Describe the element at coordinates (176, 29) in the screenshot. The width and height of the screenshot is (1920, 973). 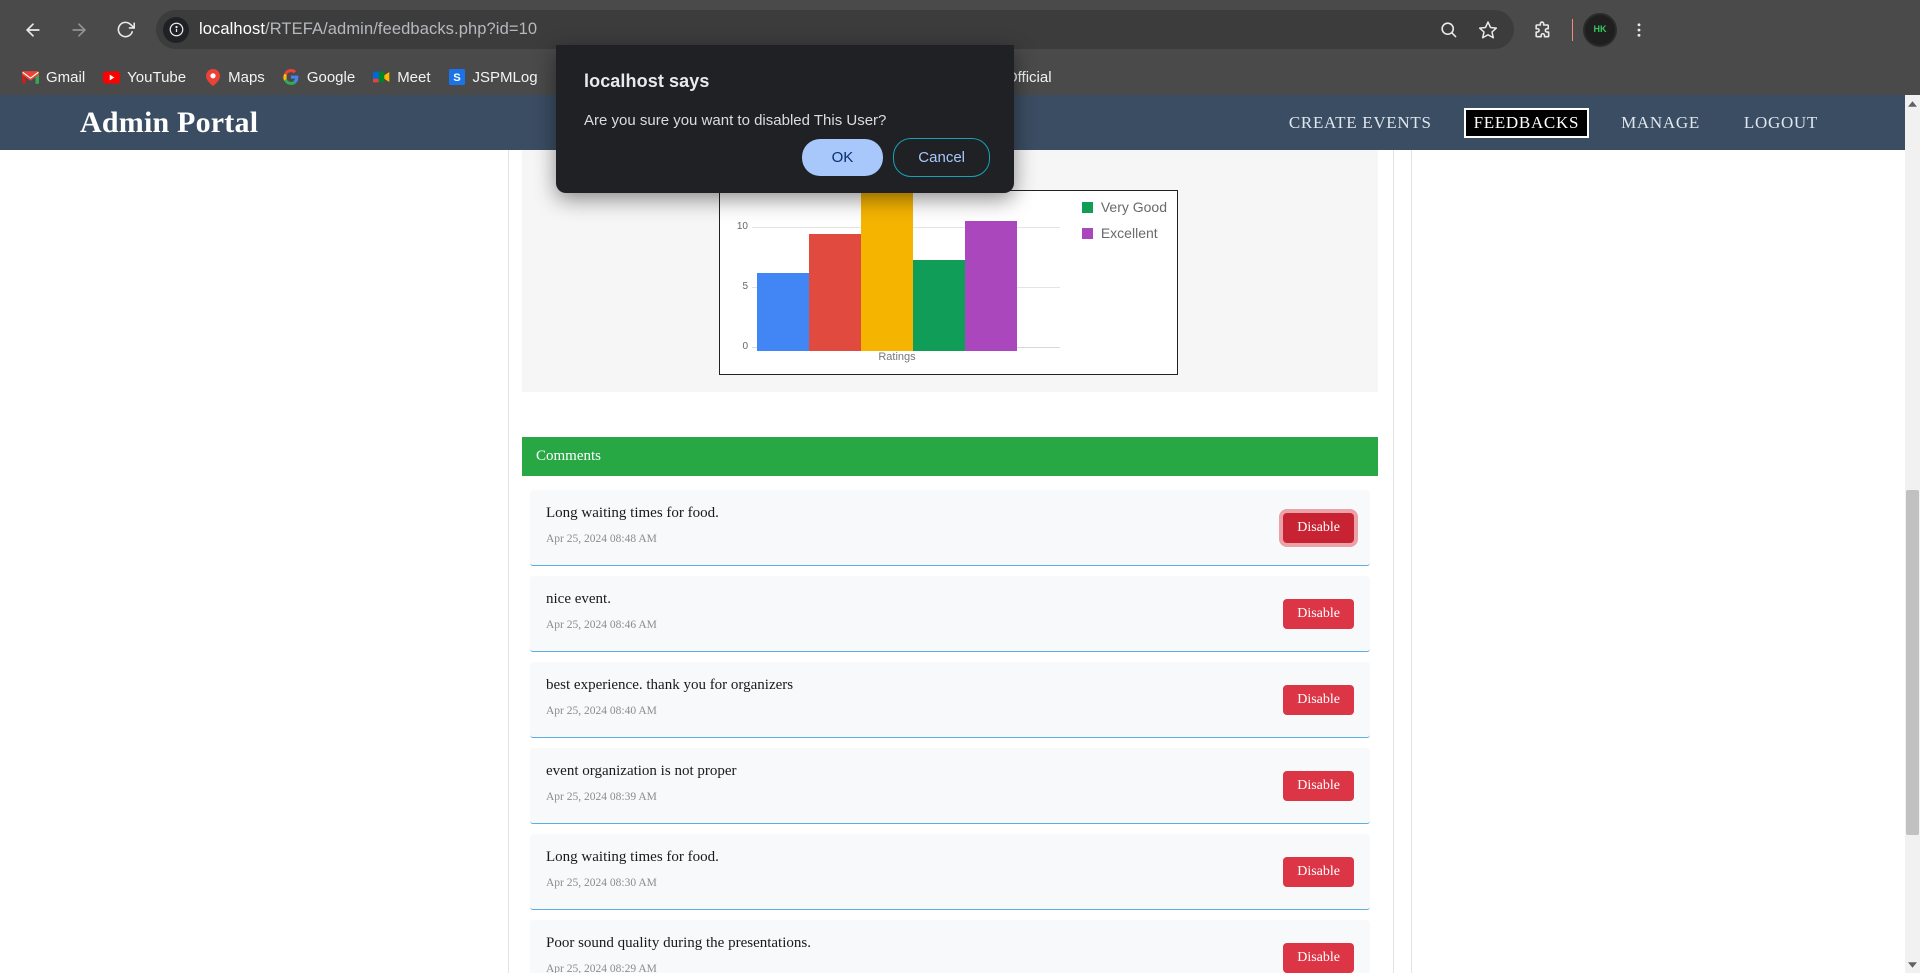
I see `info-circle-icon` at that location.